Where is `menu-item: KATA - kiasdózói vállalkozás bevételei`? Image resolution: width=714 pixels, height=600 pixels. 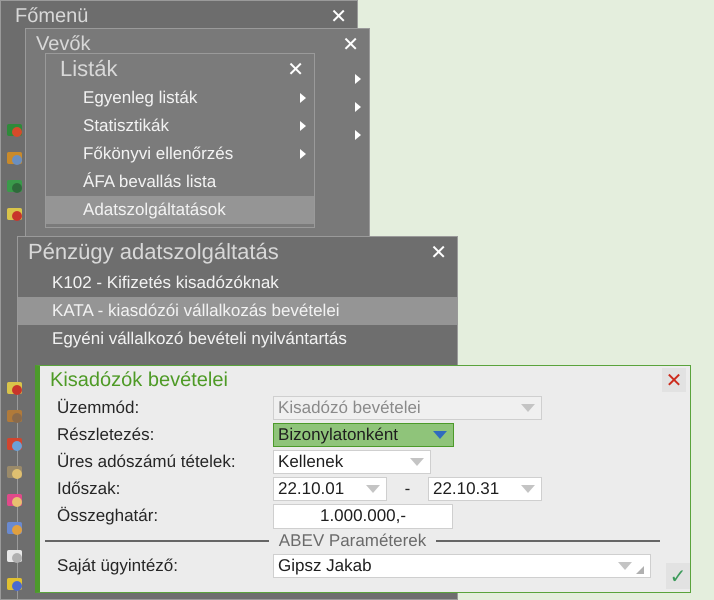 menu-item: KATA - kiasdózói vállalkozás bevételei is located at coordinates (237, 311).